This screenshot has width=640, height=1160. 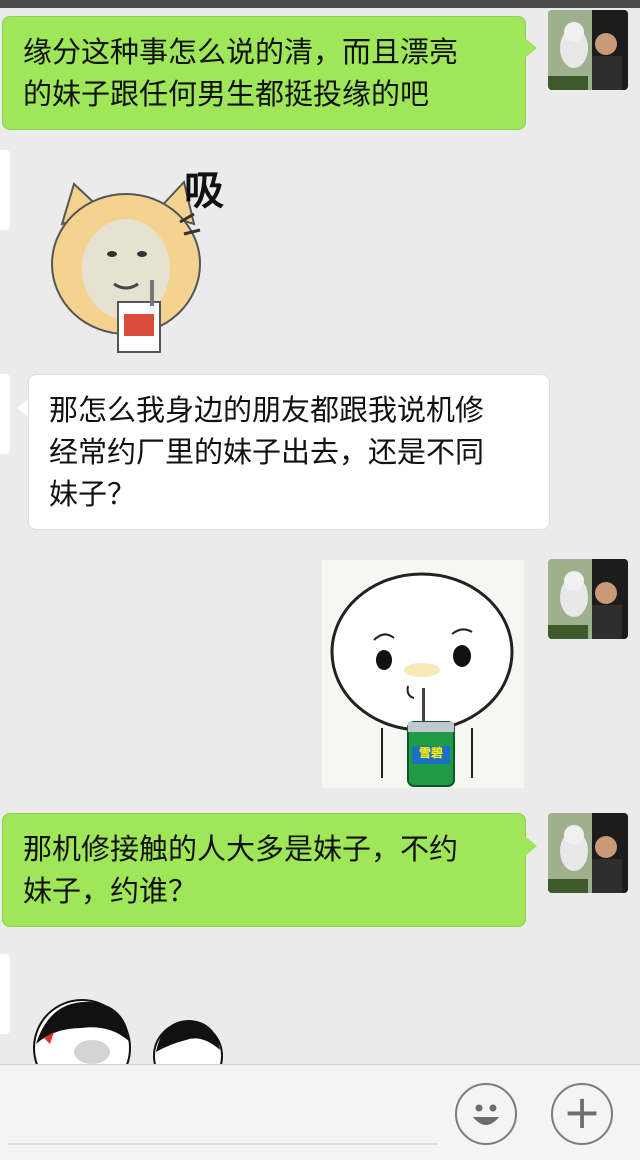 What do you see at coordinates (241, 849) in the screenshot?
I see `message-text-line: 那机修接触的人大多是妹子，不约` at bounding box center [241, 849].